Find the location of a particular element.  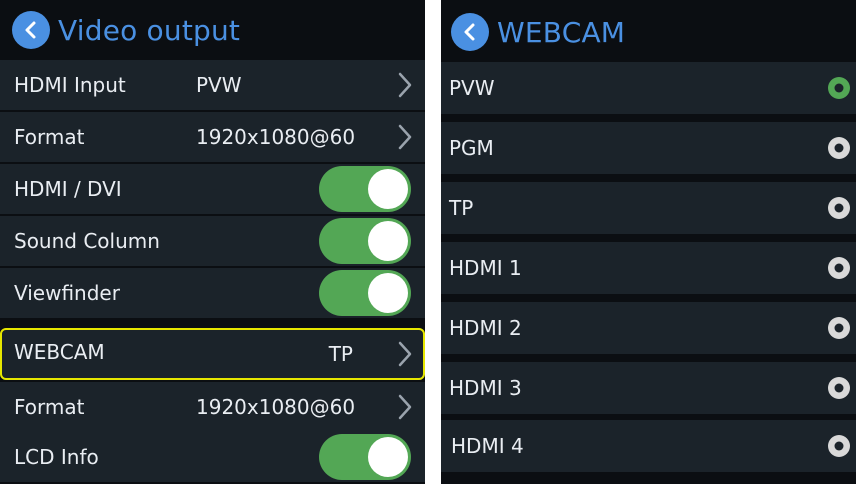

lcd-info-row: LCD Info is located at coordinates (212, 457).